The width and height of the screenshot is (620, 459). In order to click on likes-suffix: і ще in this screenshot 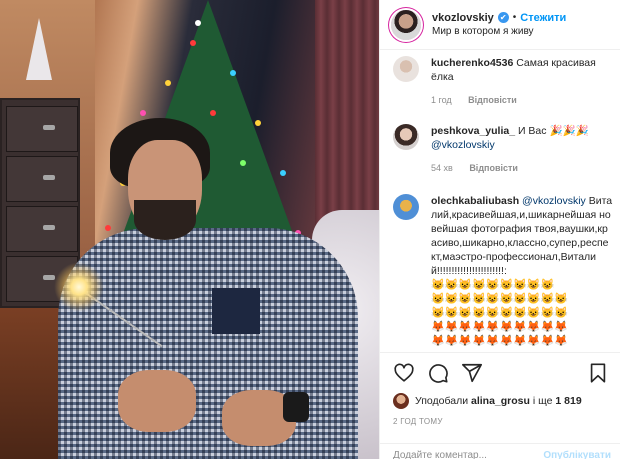, I will do `click(542, 401)`.